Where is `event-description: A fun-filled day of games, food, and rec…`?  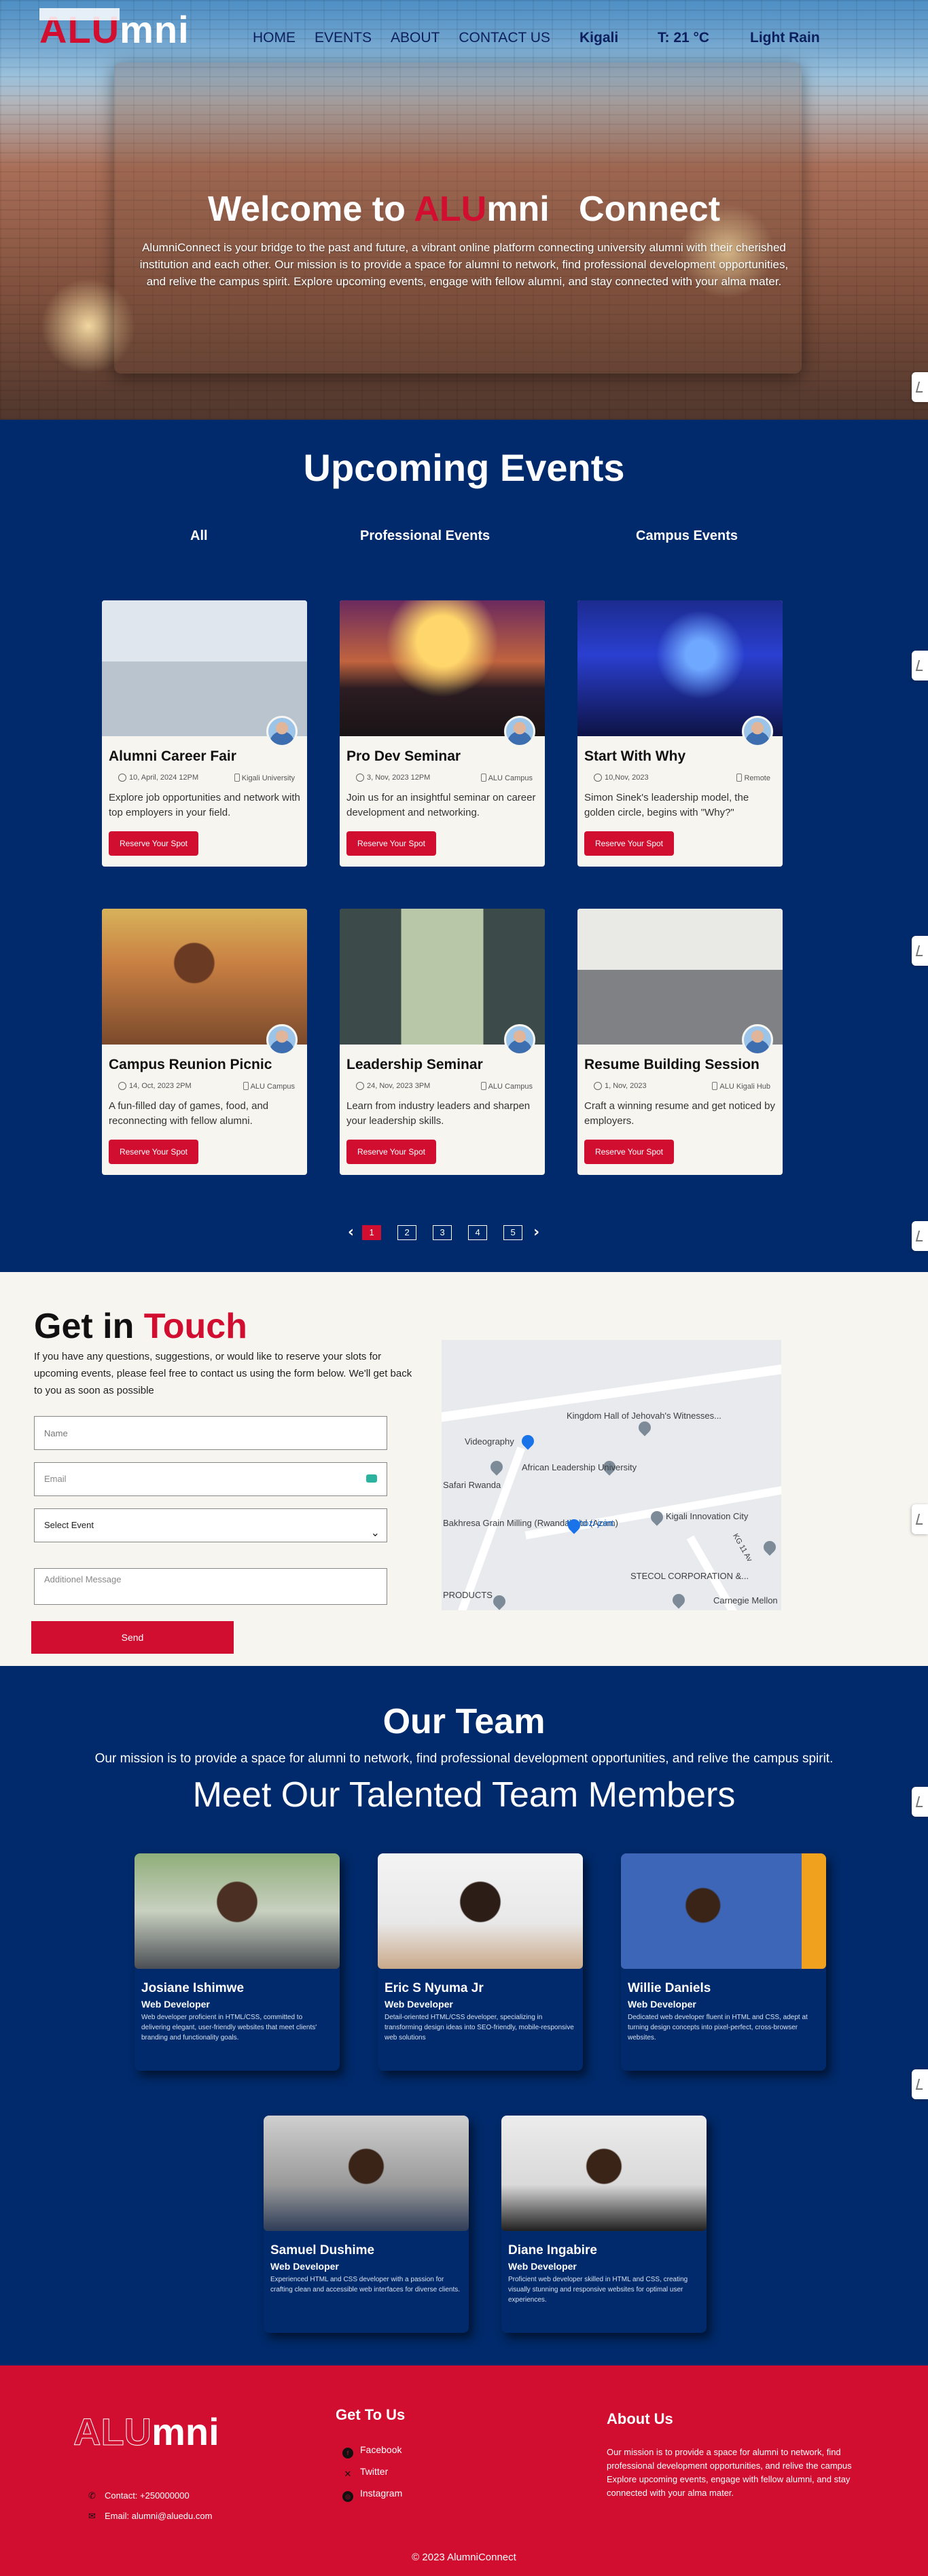
event-description: A fun-filled day of games, food, and rec… is located at coordinates (189, 1113).